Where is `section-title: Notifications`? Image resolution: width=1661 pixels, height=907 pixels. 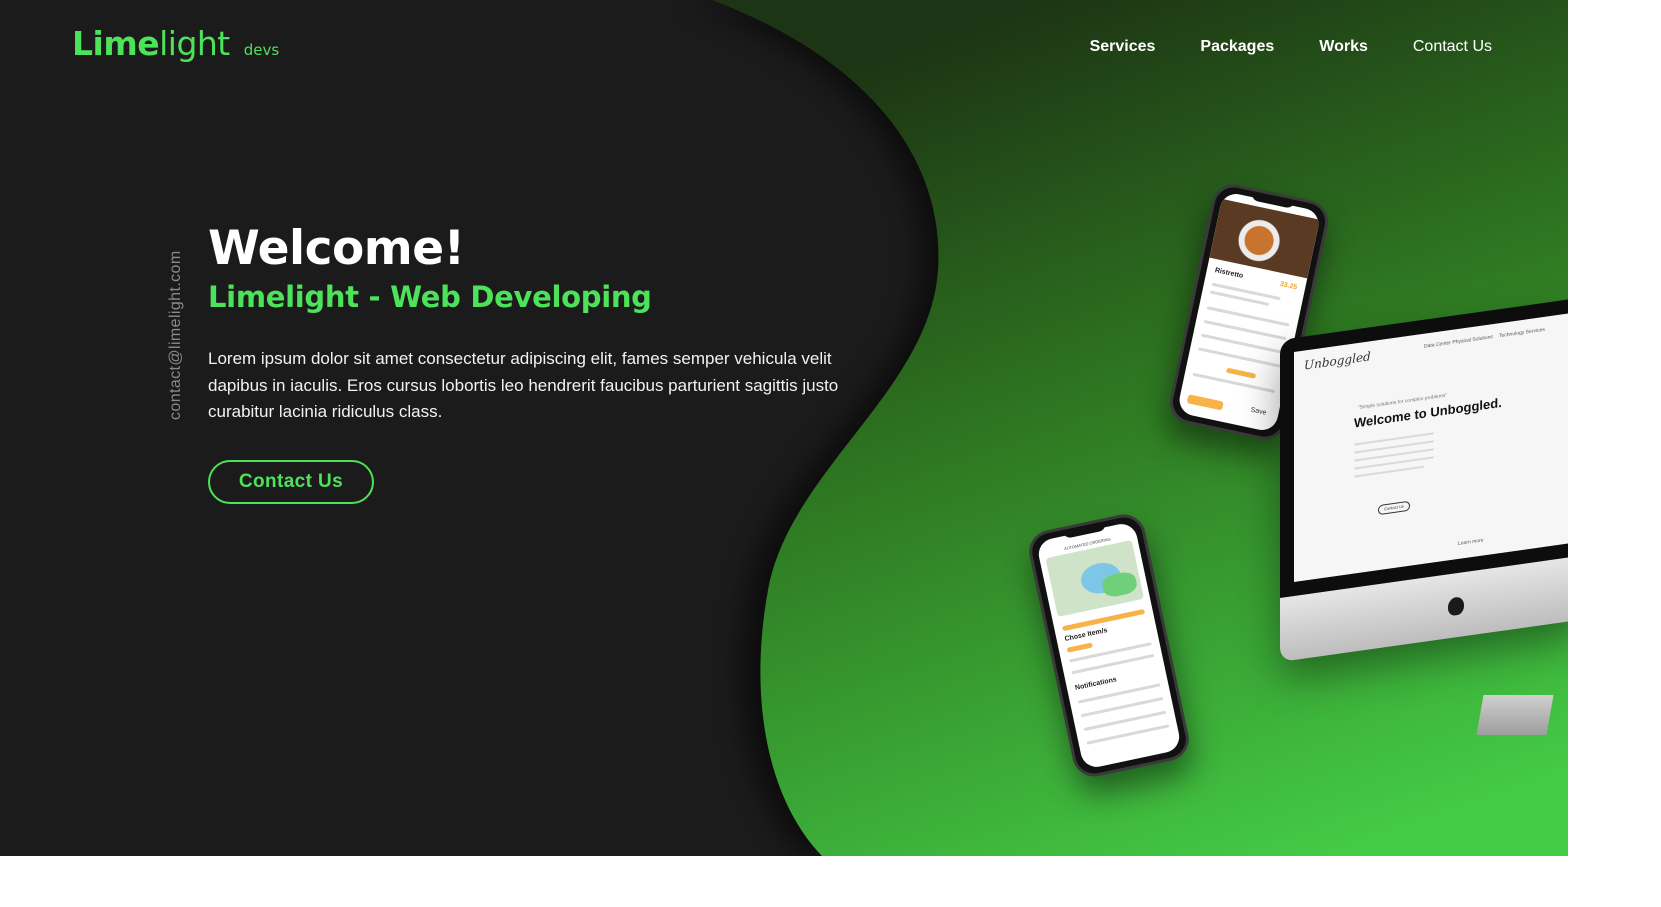
section-title: Notifications is located at coordinates (1096, 684).